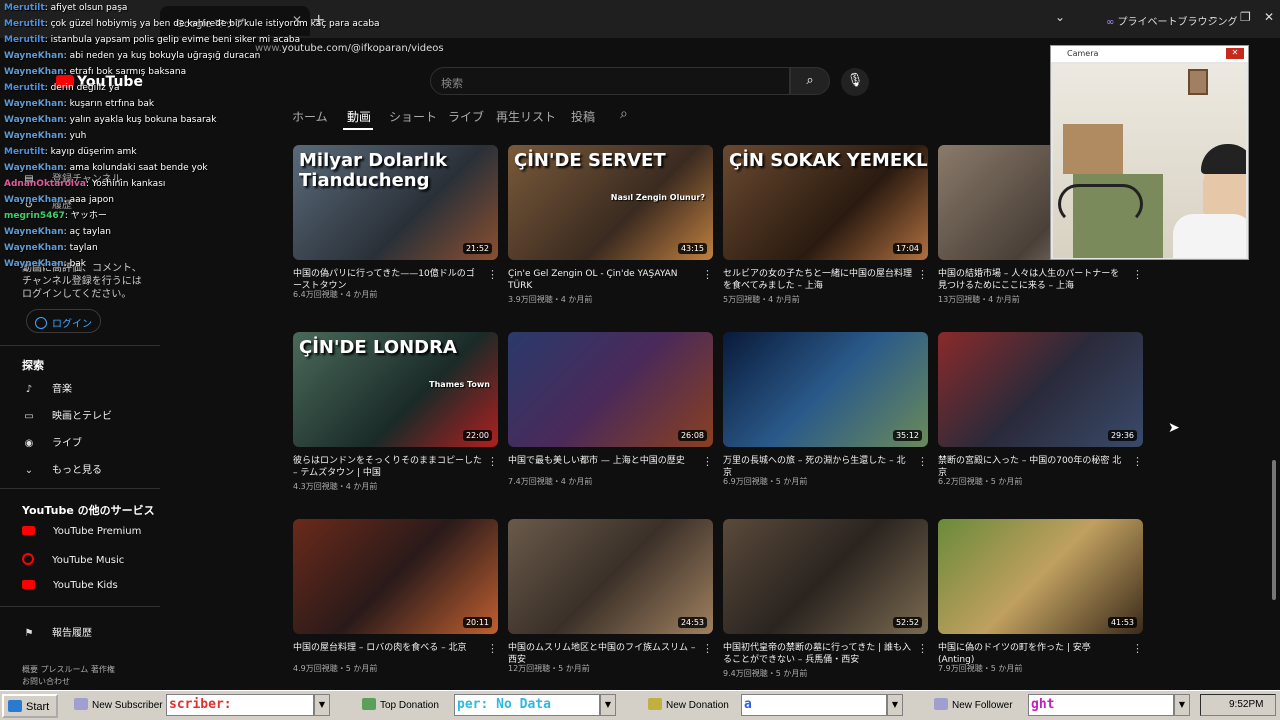 The width and height of the screenshot is (1280, 720). Describe the element at coordinates (395, 576) in the screenshot. I see `video-thumbnail: 20:11` at that location.